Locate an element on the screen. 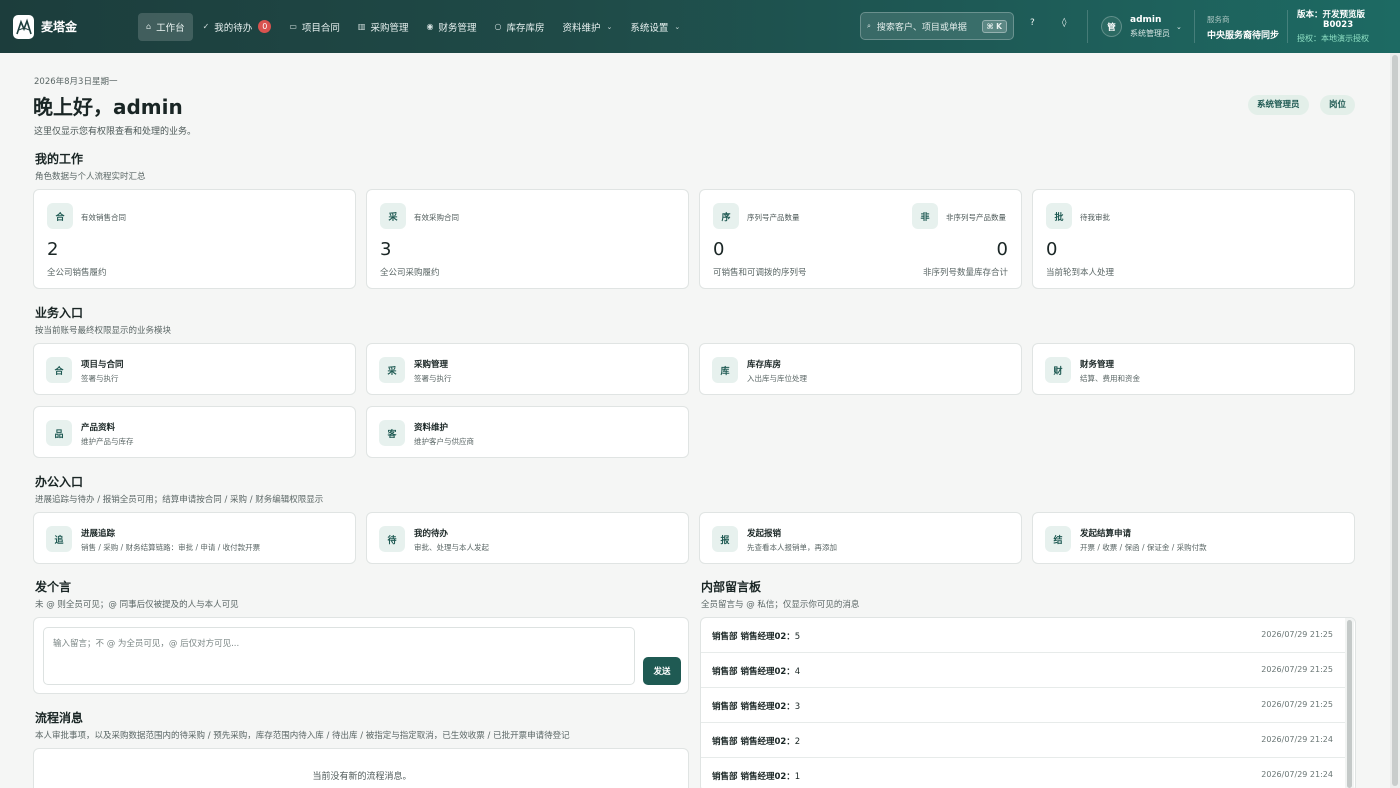 Image resolution: width=1400 pixels, height=788 pixels. section-title-business: 业务入口 is located at coordinates (59, 313).